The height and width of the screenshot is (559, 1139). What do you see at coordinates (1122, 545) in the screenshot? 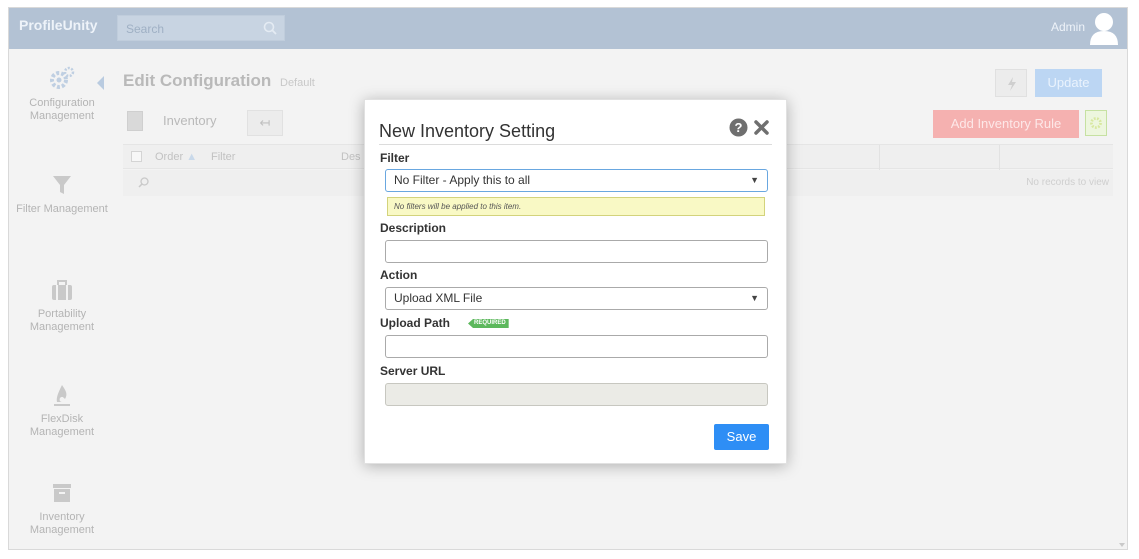
I see `scroll-down-icon` at bounding box center [1122, 545].